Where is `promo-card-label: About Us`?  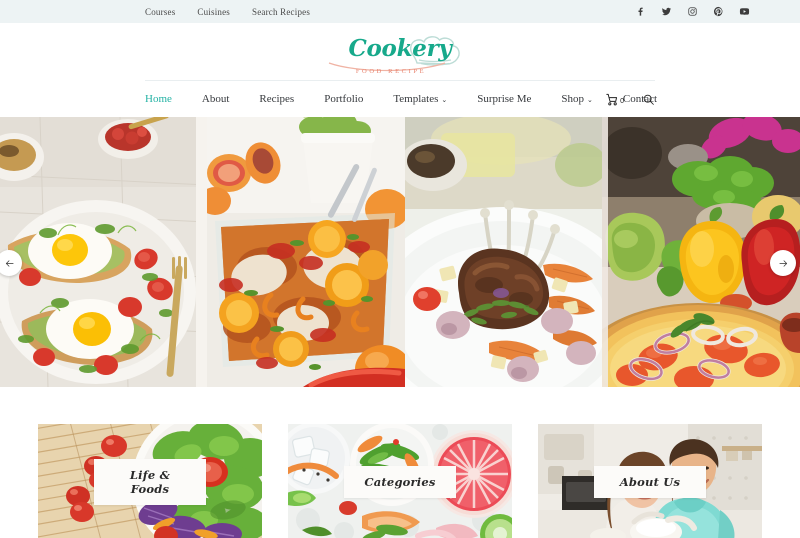
promo-card-label: About Us is located at coordinates (650, 482).